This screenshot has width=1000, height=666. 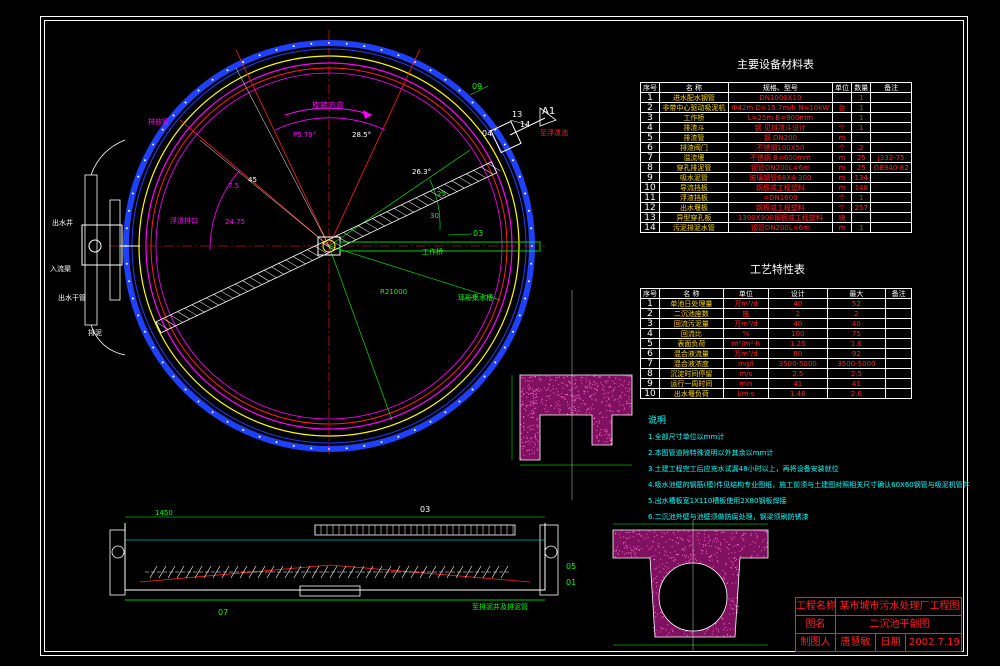 I want to click on equipment-cell: 148, so click(x=861, y=187).